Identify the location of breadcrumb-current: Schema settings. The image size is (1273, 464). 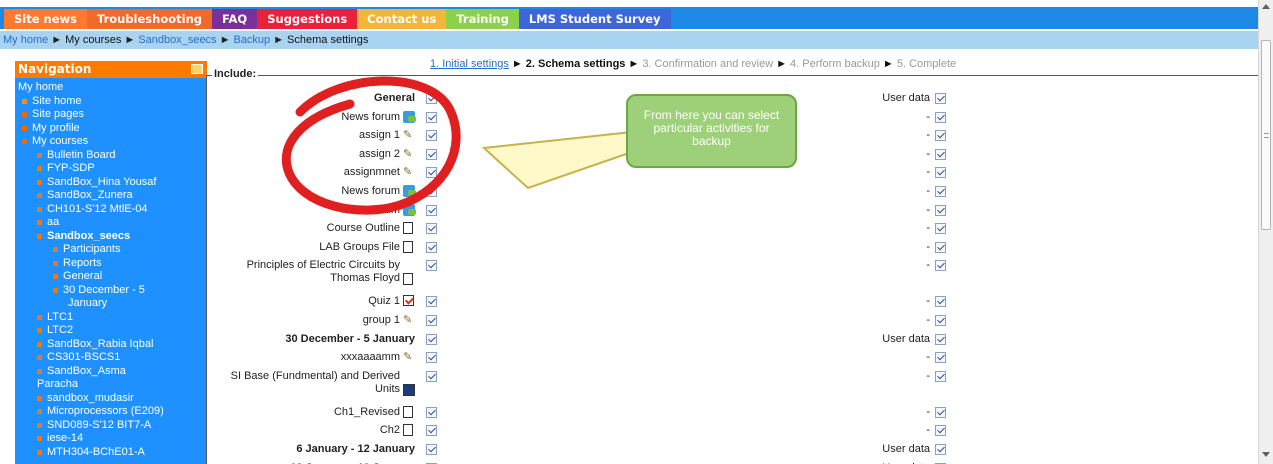
(328, 40).